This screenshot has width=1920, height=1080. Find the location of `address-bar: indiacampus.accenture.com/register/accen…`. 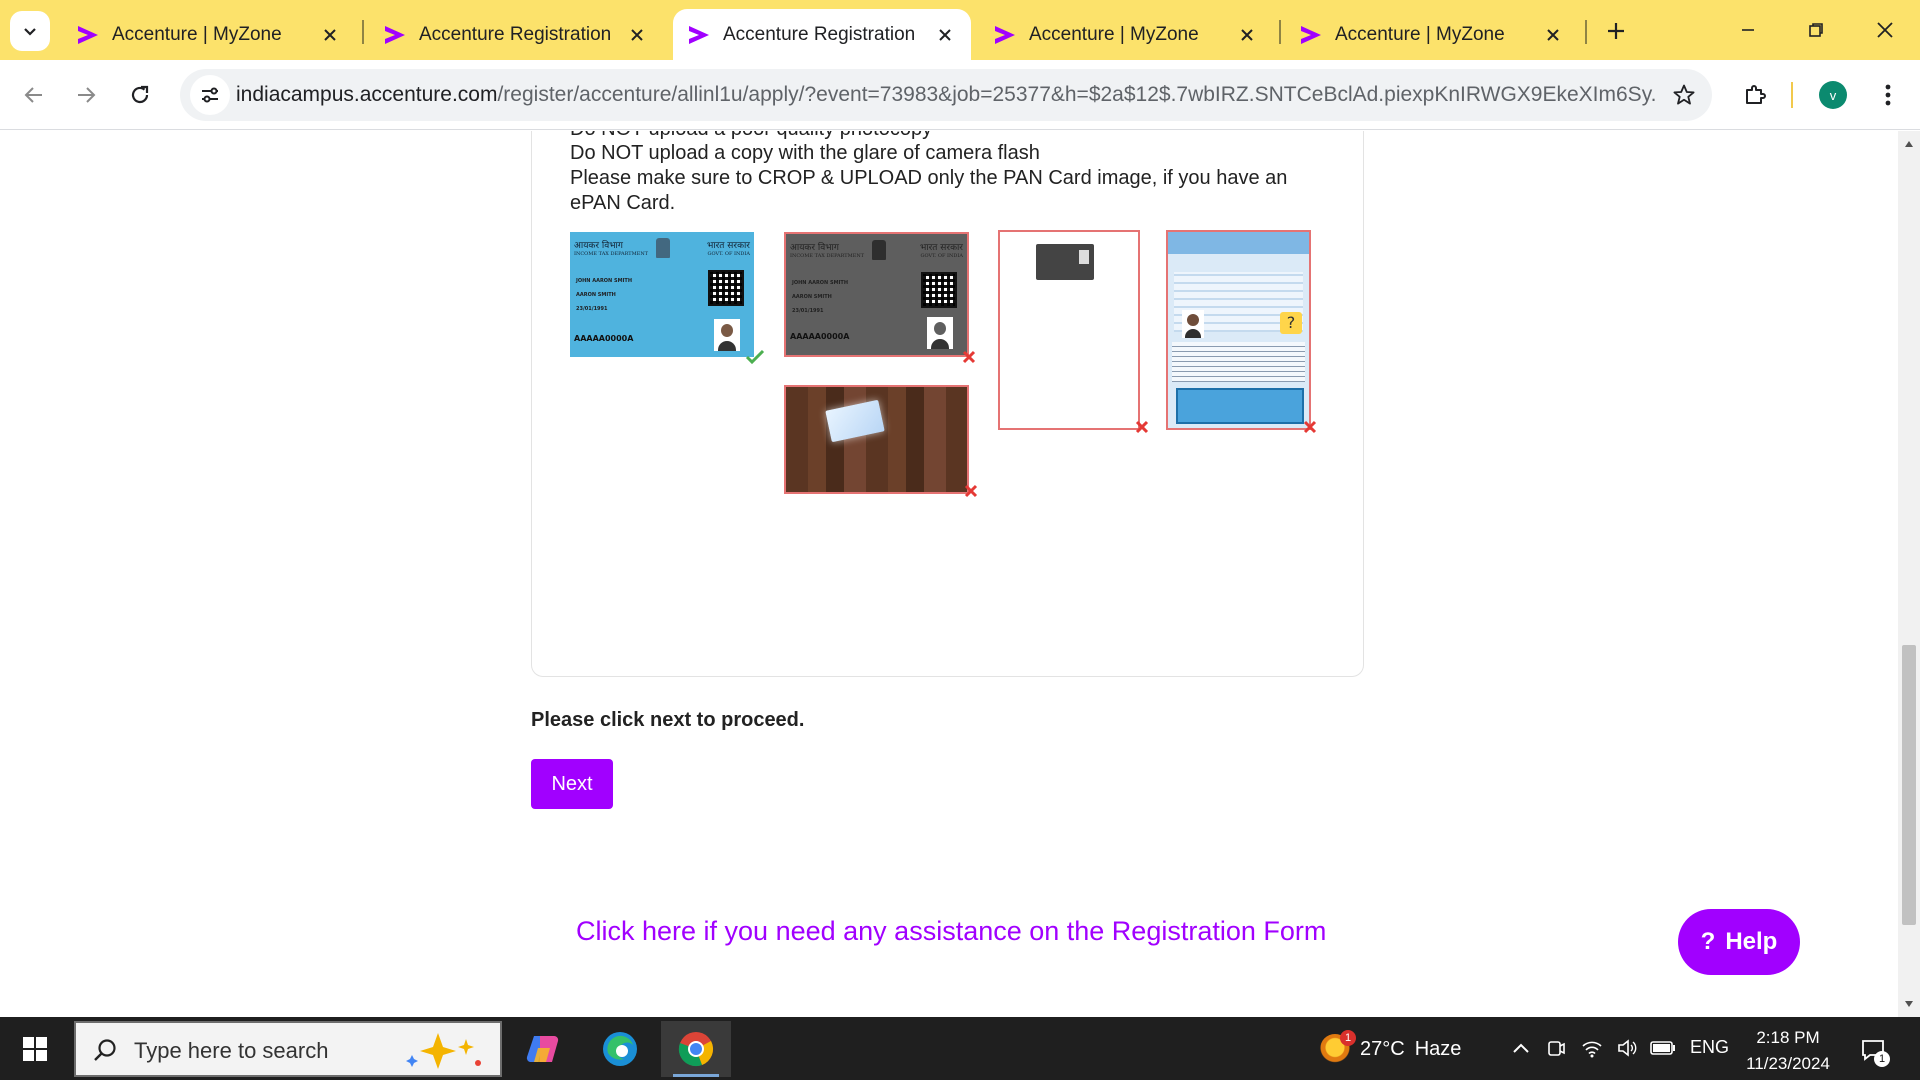

address-bar: indiacampus.accenture.com/register/accen… is located at coordinates (946, 95).